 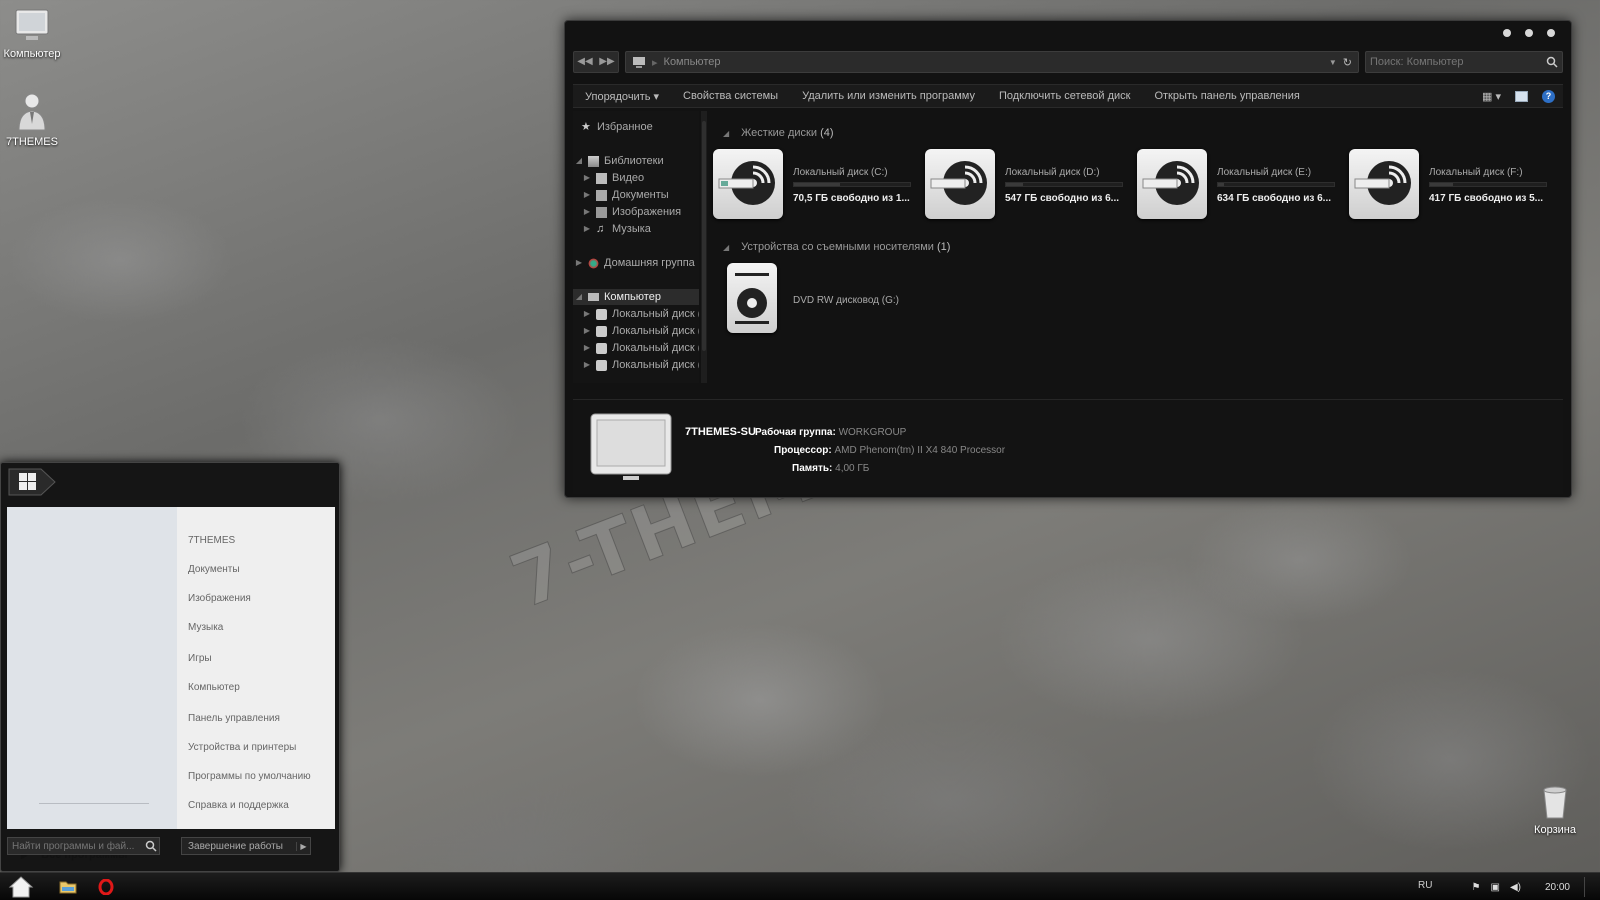 What do you see at coordinates (626, 195) in the screenshot?
I see `nav-item-documents: ▶ Документы` at bounding box center [626, 195].